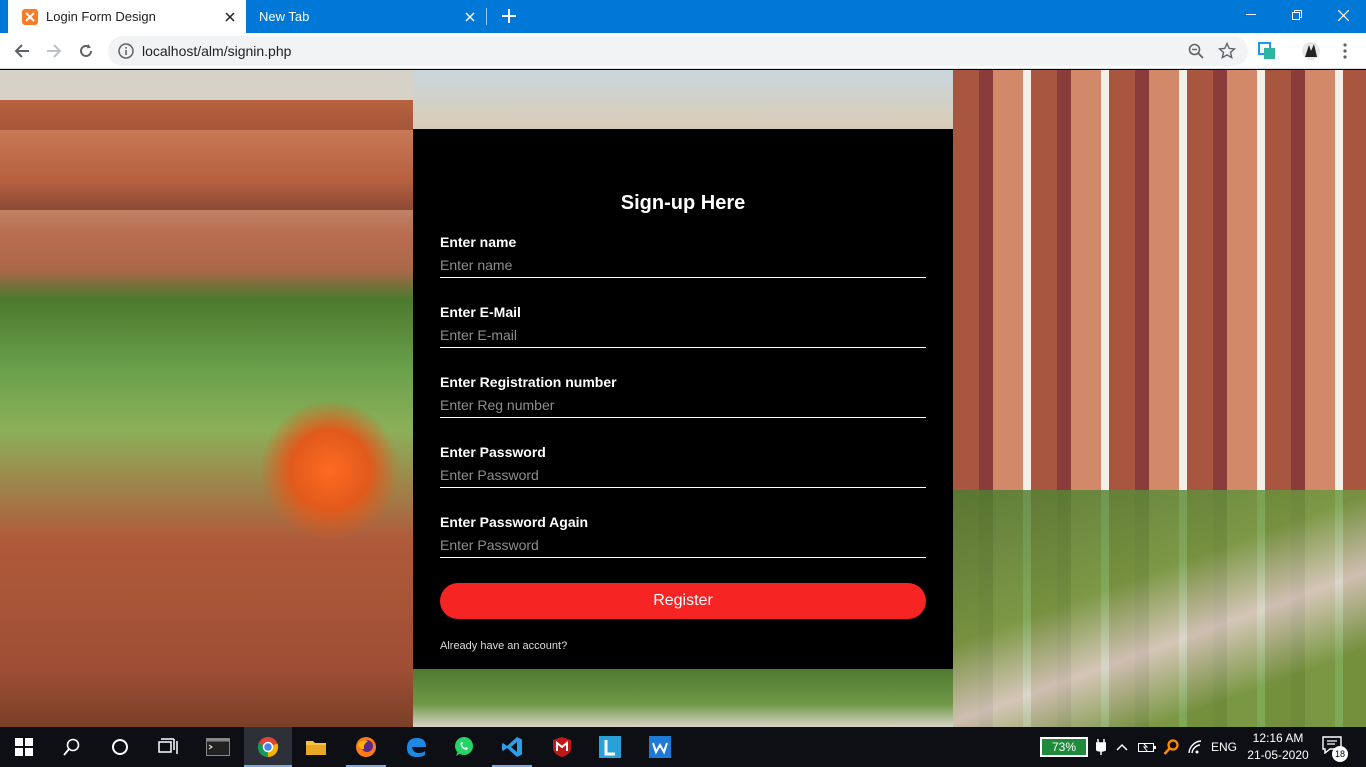  I want to click on info-icon, so click(126, 51).